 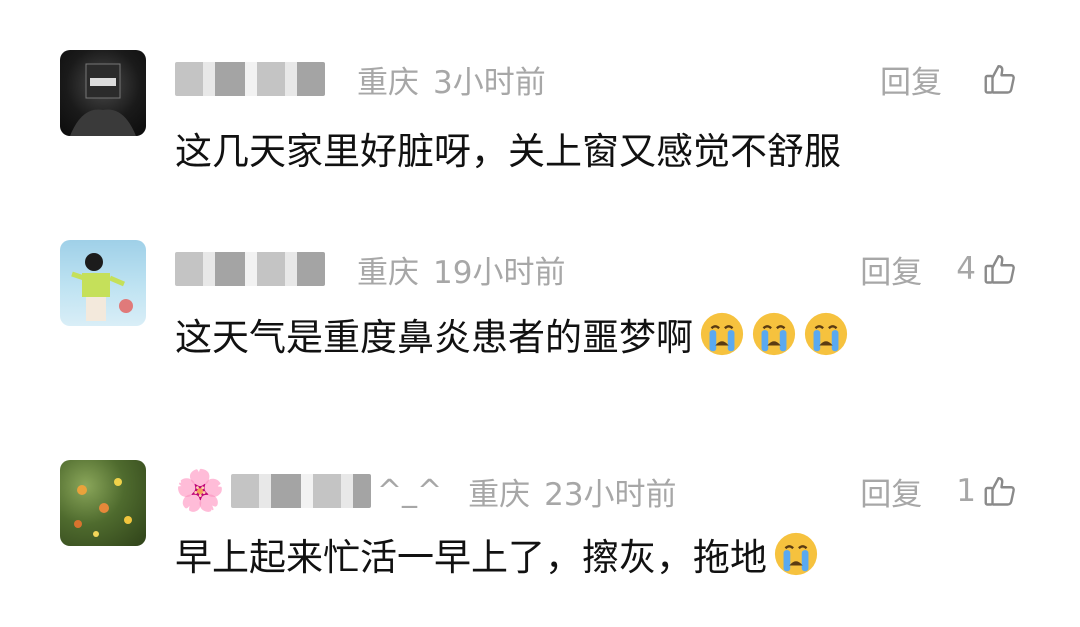 What do you see at coordinates (610, 494) in the screenshot?
I see `timestamp: 23小时前` at bounding box center [610, 494].